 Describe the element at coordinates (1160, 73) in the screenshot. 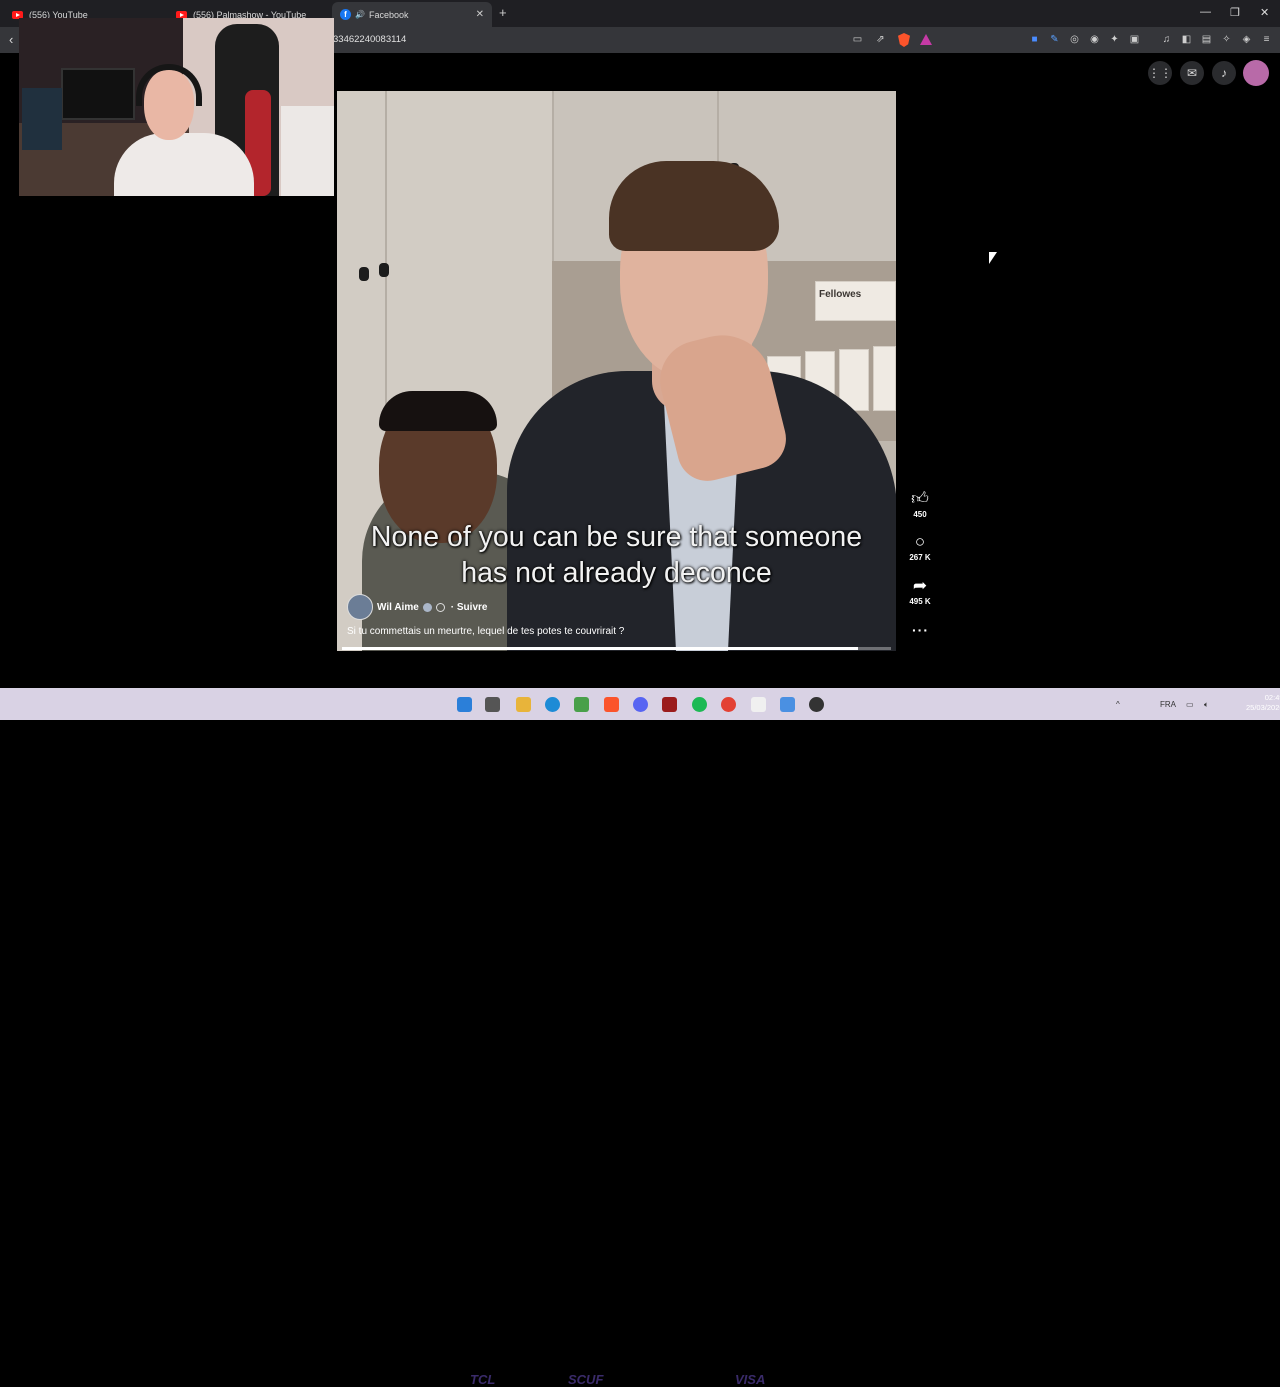

I see `apps-menu-icon: ⋮⋮` at that location.